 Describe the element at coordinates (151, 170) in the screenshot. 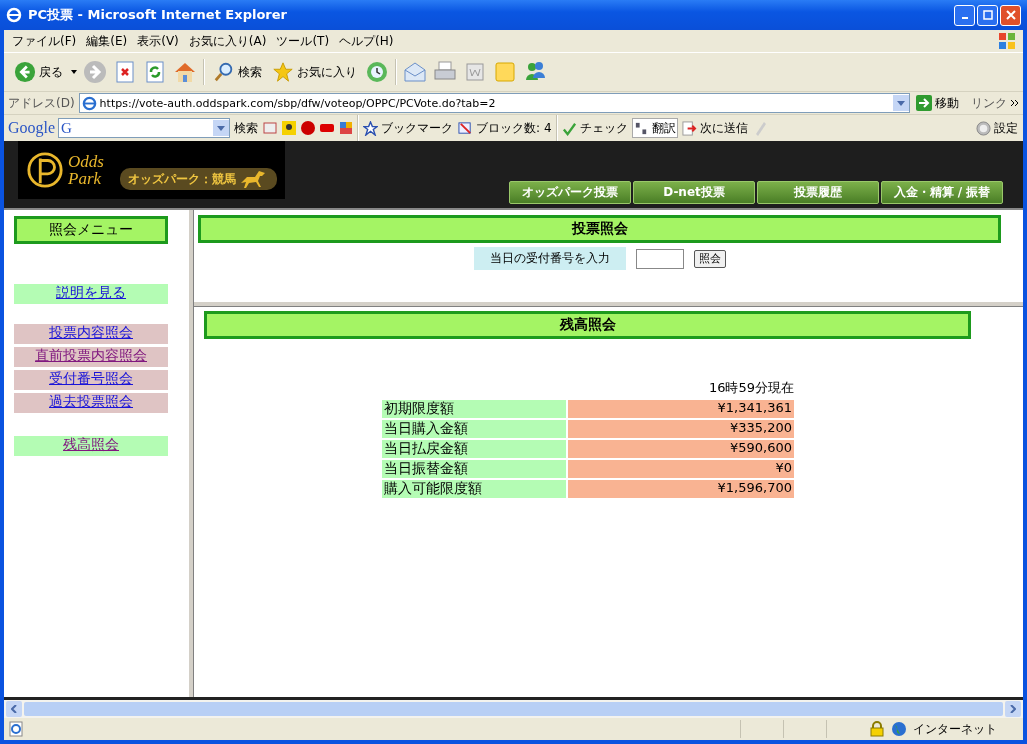

I see `site-logo: Odds Park オッズパーク：競馬` at that location.